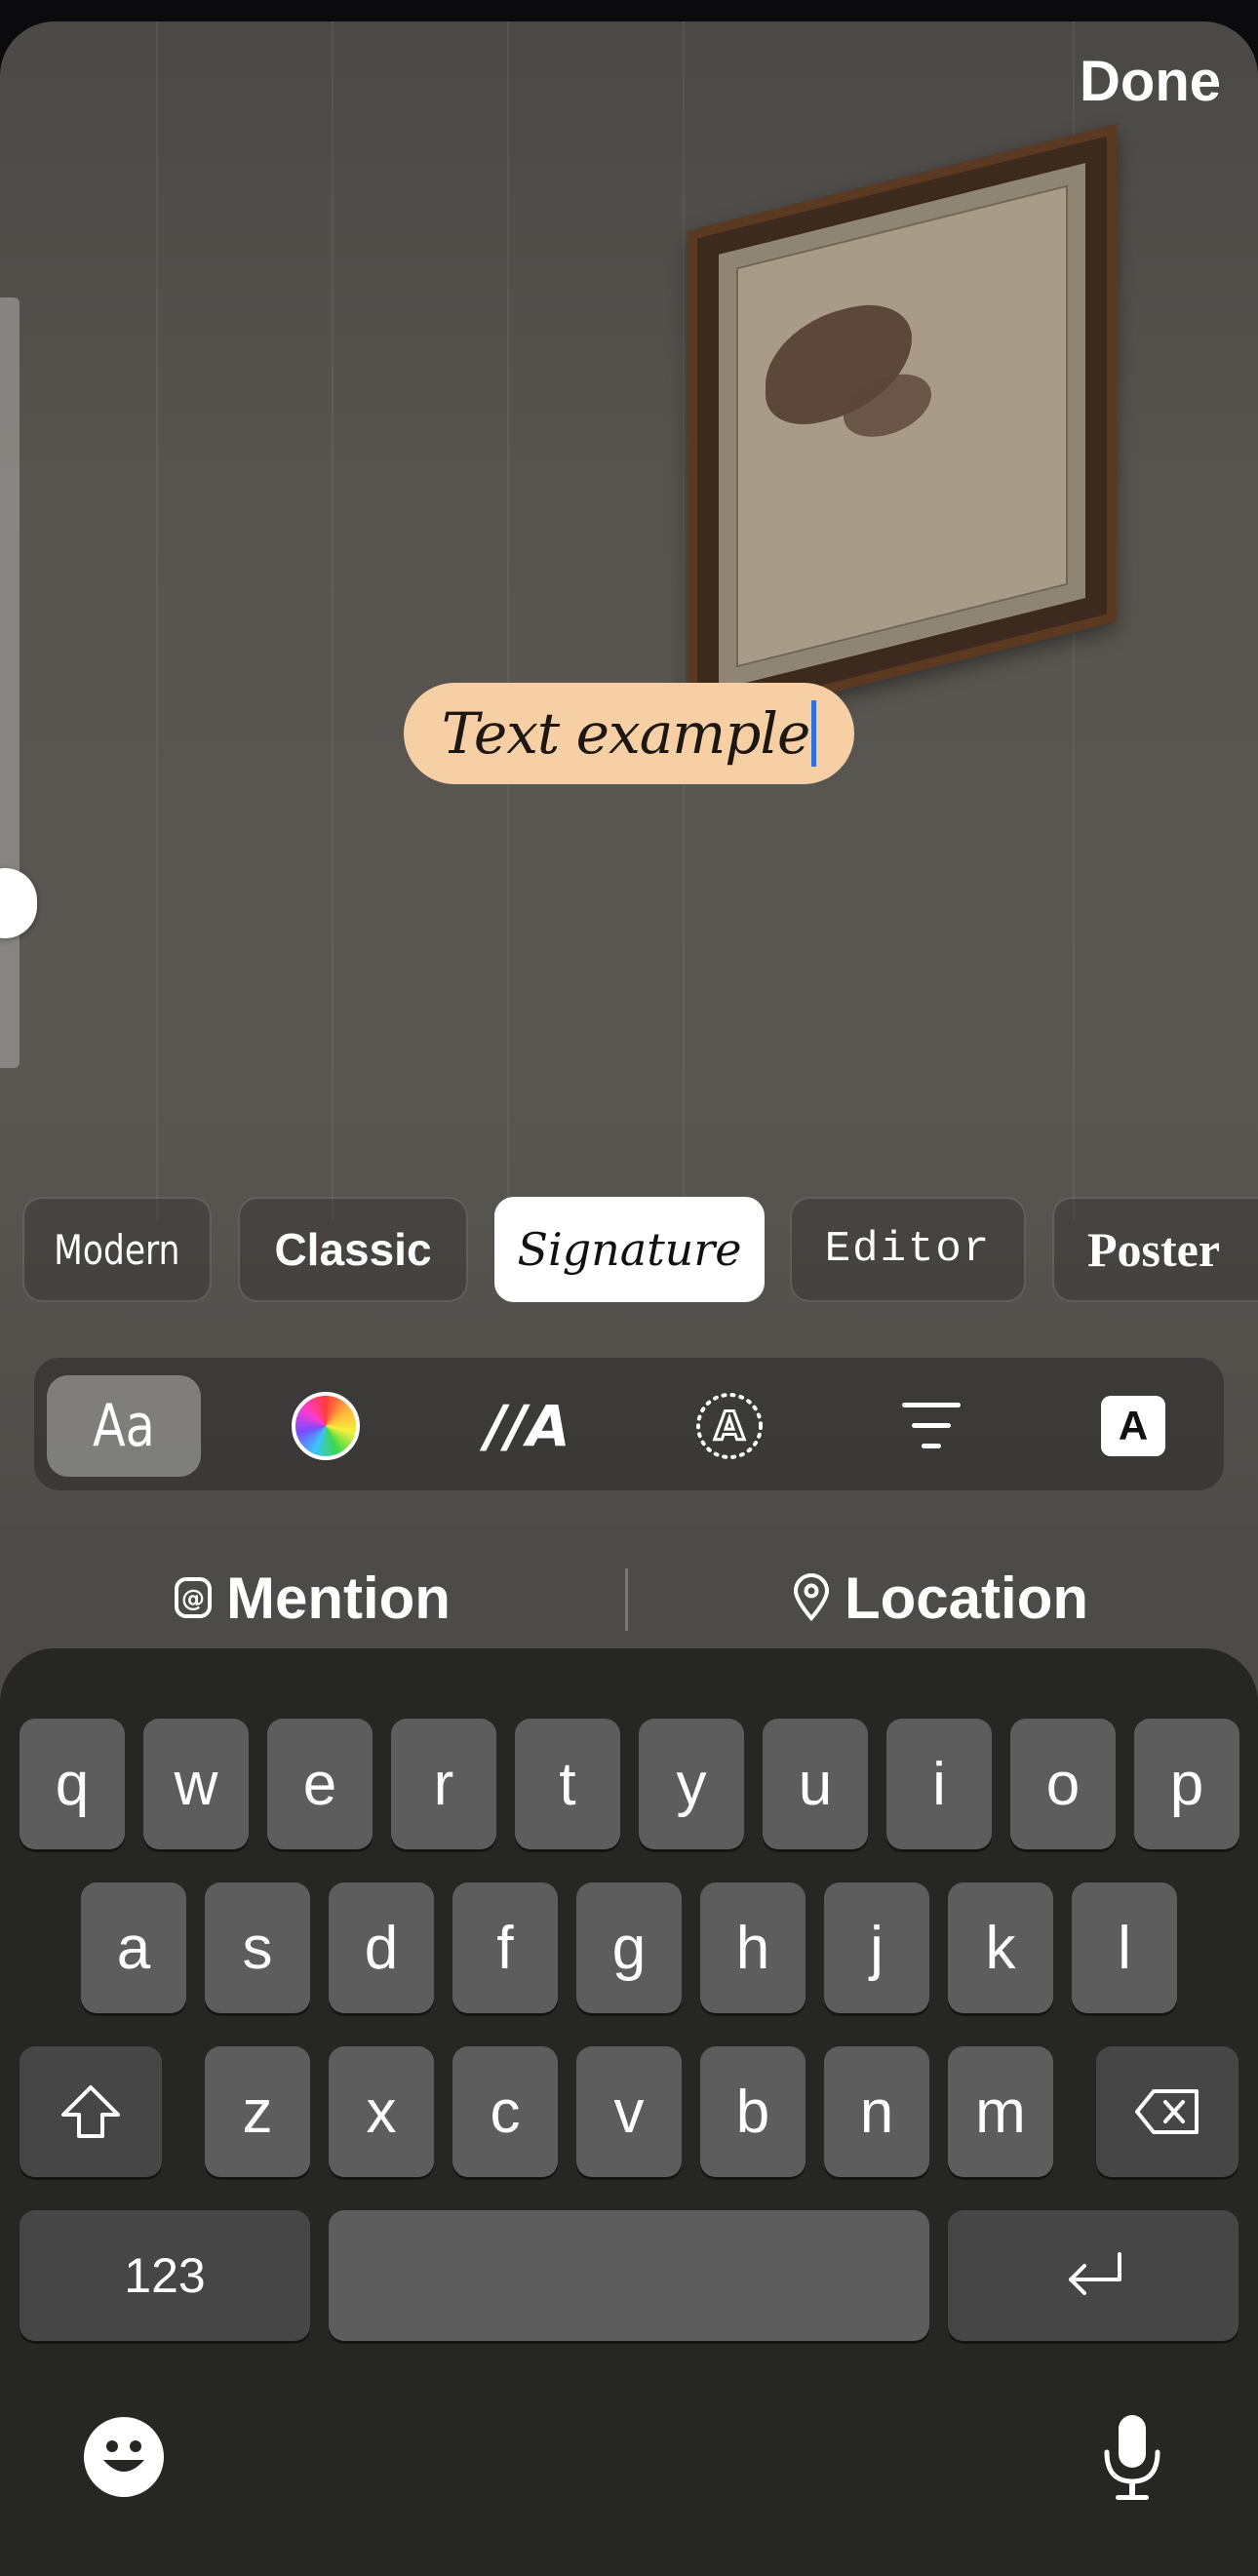  I want to click on key-y: y, so click(691, 1784).